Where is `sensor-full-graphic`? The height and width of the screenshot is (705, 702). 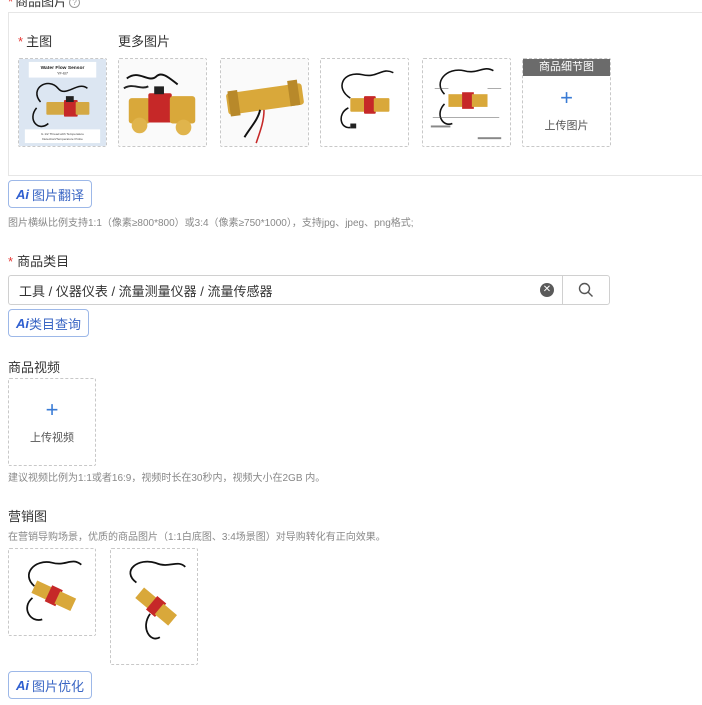
sensor-full-graphic is located at coordinates (364, 102).